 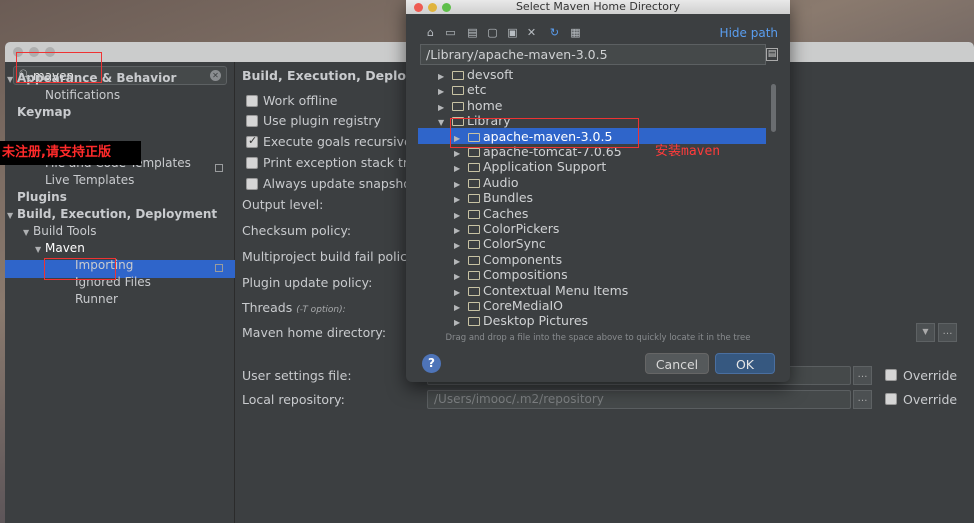 What do you see at coordinates (512, 33) in the screenshot?
I see `new-folder-icon: ▣` at bounding box center [512, 33].